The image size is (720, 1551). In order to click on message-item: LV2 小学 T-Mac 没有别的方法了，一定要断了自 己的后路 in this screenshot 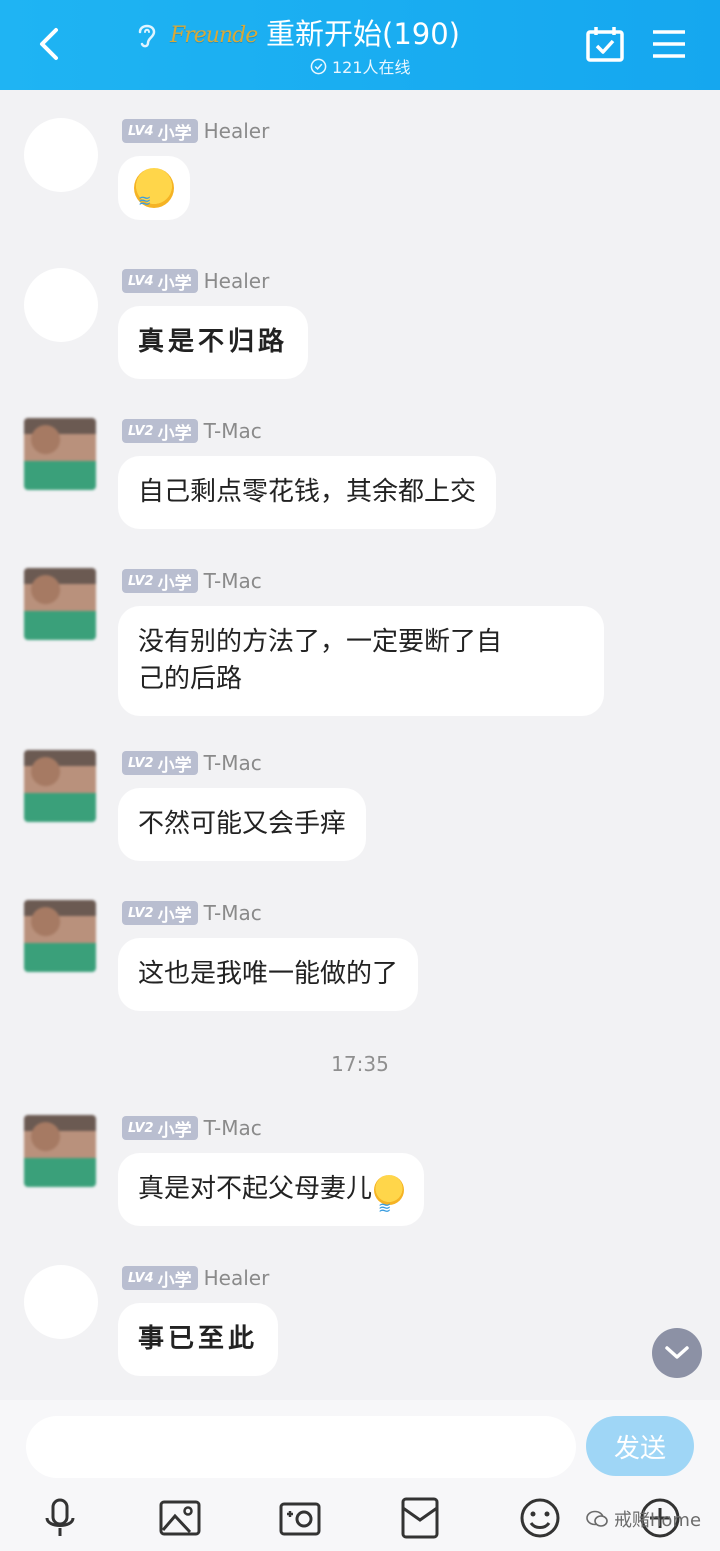, I will do `click(360, 643)`.